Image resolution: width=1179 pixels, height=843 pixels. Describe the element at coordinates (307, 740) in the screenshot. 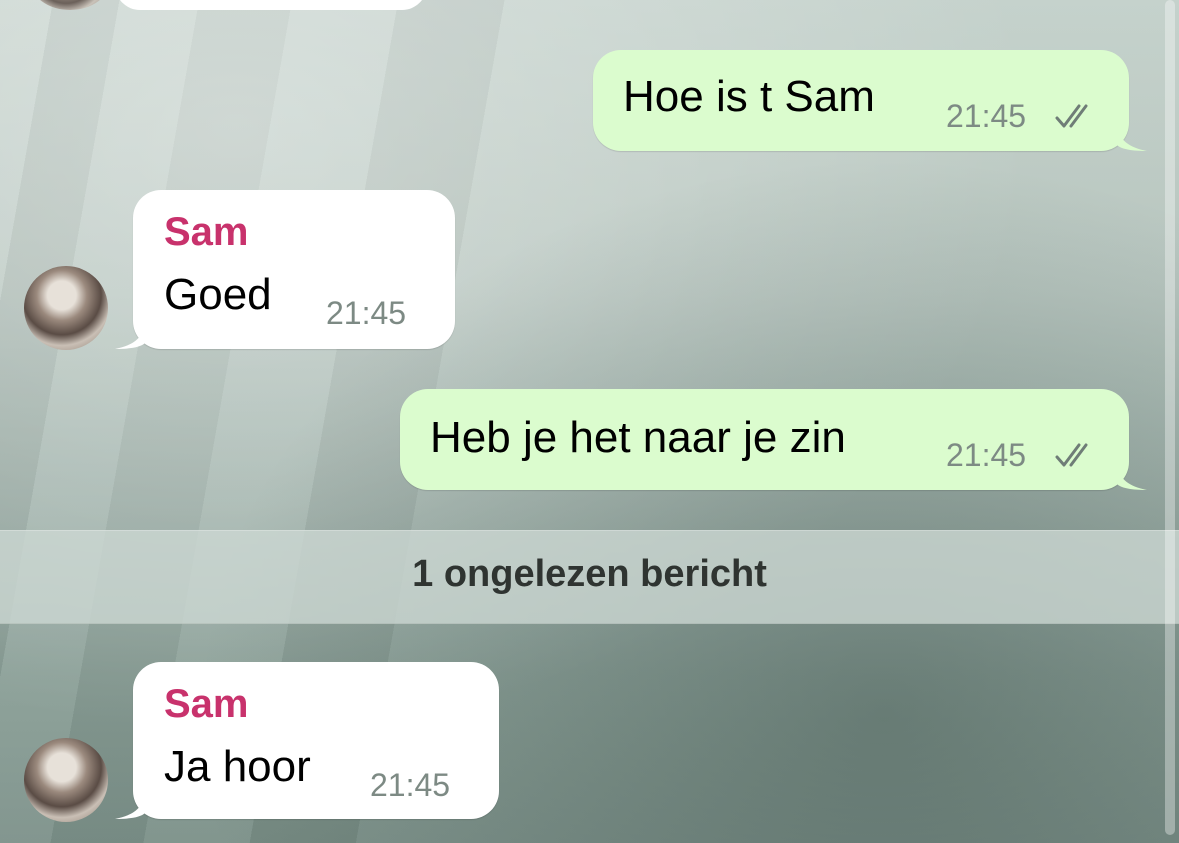

I see `message-bubble-incoming: Sam Ja hoor 21:45` at that location.